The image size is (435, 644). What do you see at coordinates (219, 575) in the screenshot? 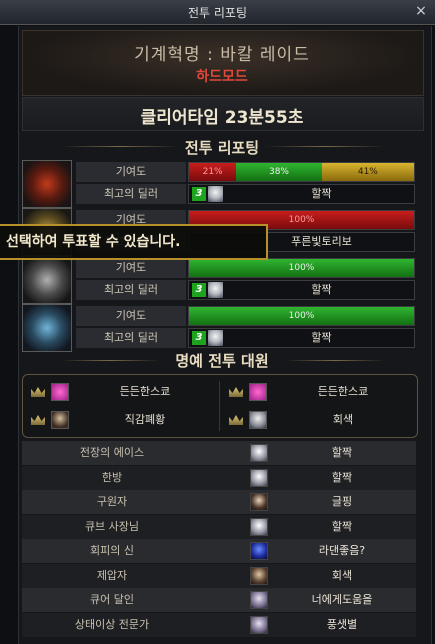
I see `award-row: 제압자 회색` at bounding box center [219, 575].